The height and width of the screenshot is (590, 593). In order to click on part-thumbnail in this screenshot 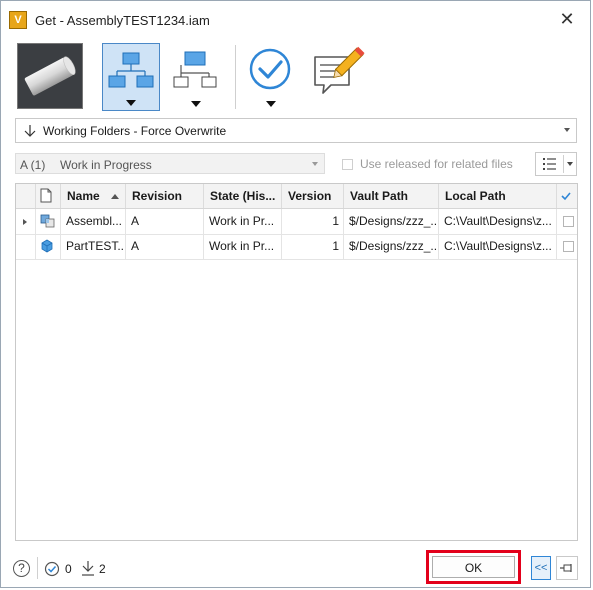, I will do `click(50, 76)`.